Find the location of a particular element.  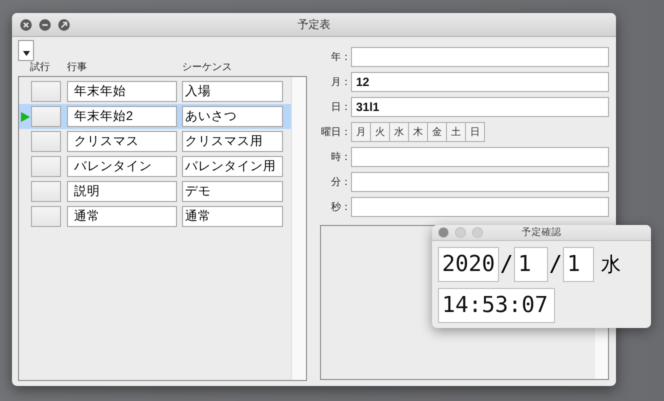

column-header: 試行 is located at coordinates (40, 67).